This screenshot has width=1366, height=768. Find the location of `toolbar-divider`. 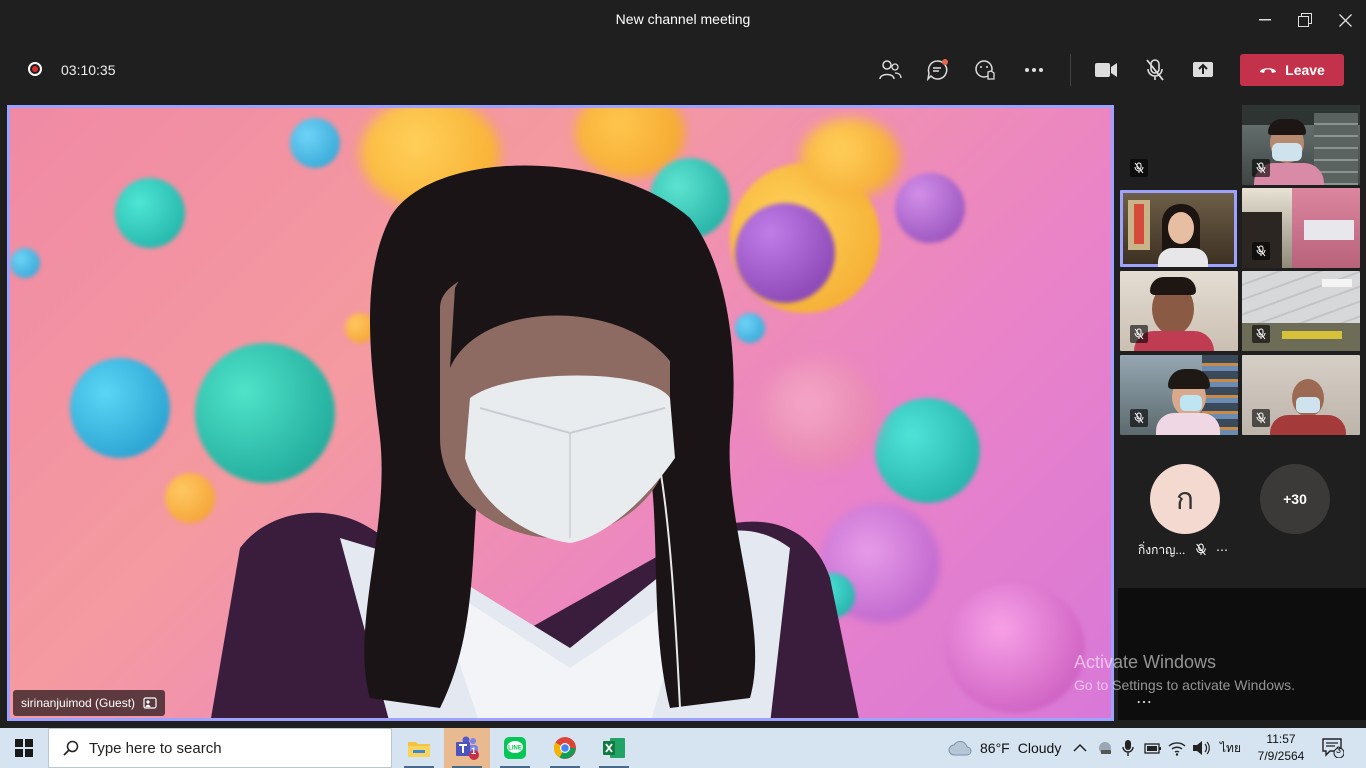

toolbar-divider is located at coordinates (1070, 70).